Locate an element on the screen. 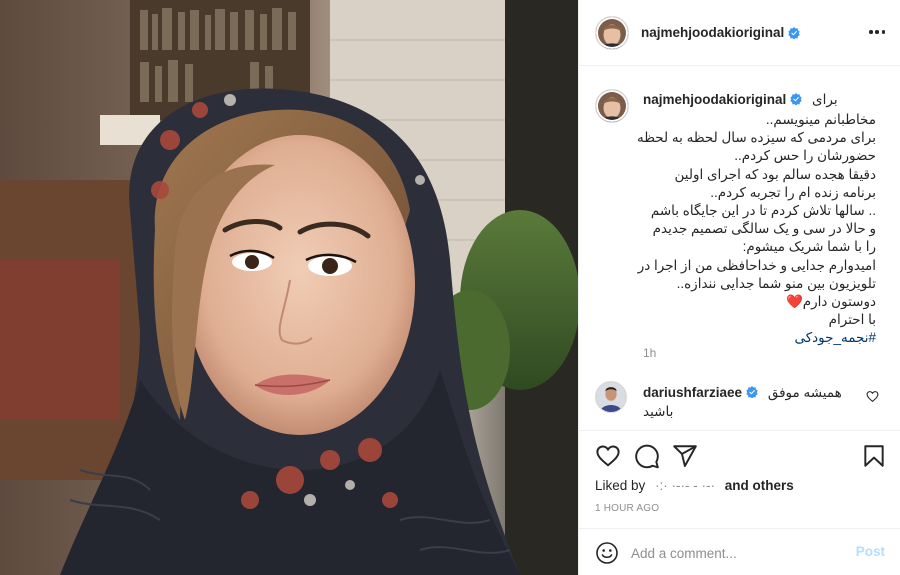 The width and height of the screenshot is (900, 575). author-username: najmehjoodakioriginal is located at coordinates (712, 32).